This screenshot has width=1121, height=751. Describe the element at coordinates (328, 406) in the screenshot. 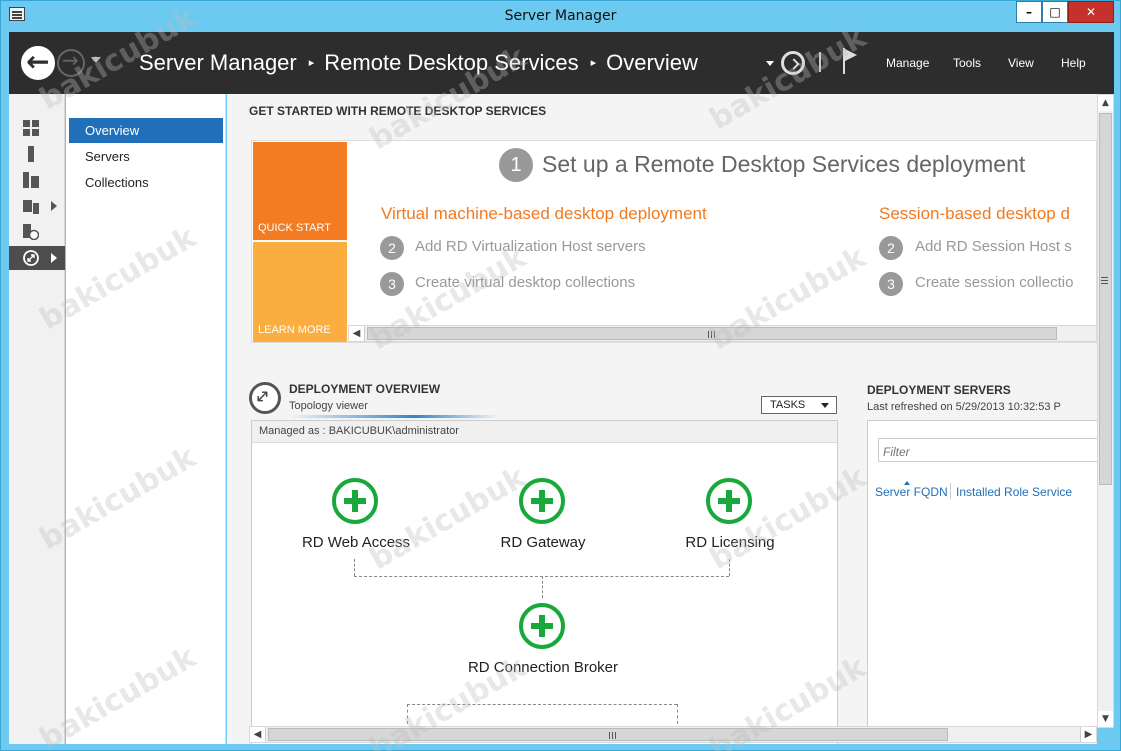

I see `topology-viewer-label: Topology viewer` at that location.